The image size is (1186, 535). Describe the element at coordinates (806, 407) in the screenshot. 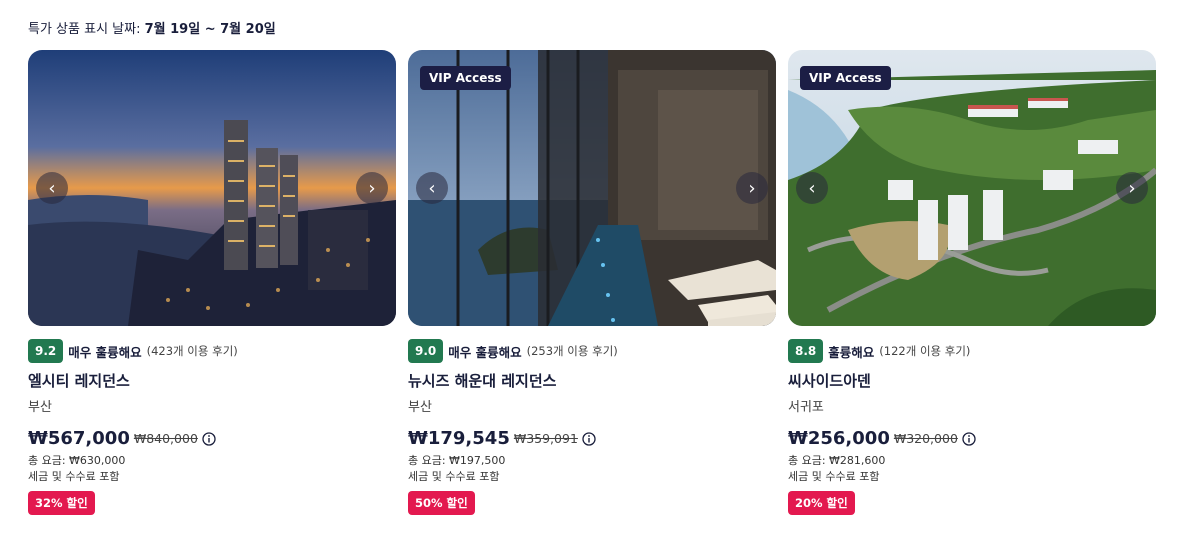

I see `property-location: 서귀포` at that location.